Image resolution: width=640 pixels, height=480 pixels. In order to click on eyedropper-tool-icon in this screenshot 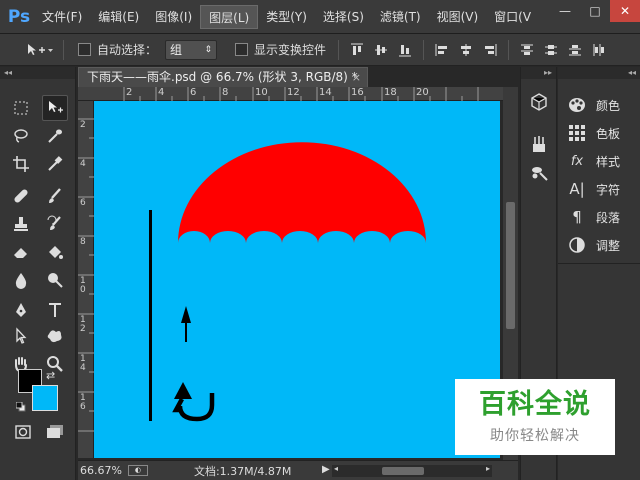, I will do `click(55, 164)`.